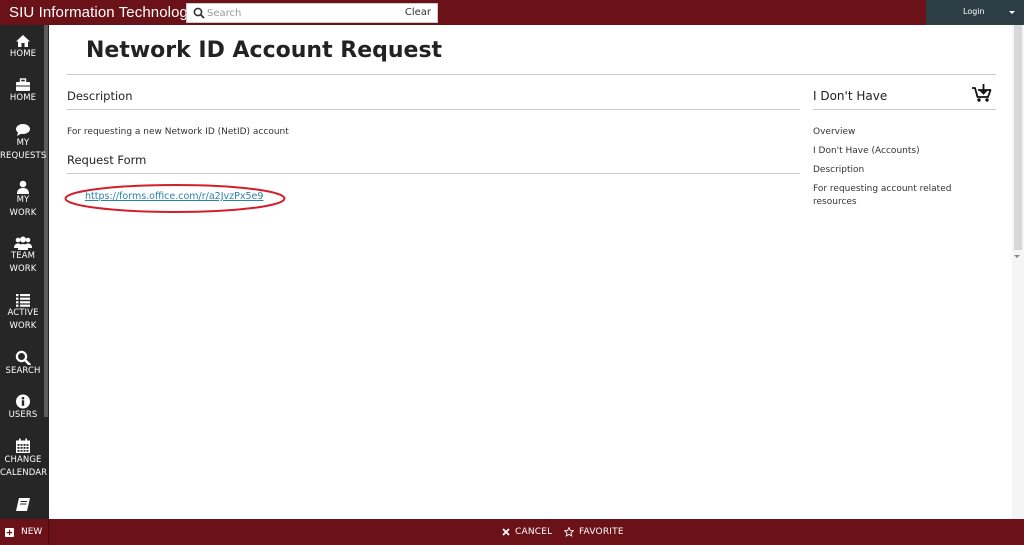 This screenshot has width=1024, height=545. I want to click on user-icon, so click(23, 187).